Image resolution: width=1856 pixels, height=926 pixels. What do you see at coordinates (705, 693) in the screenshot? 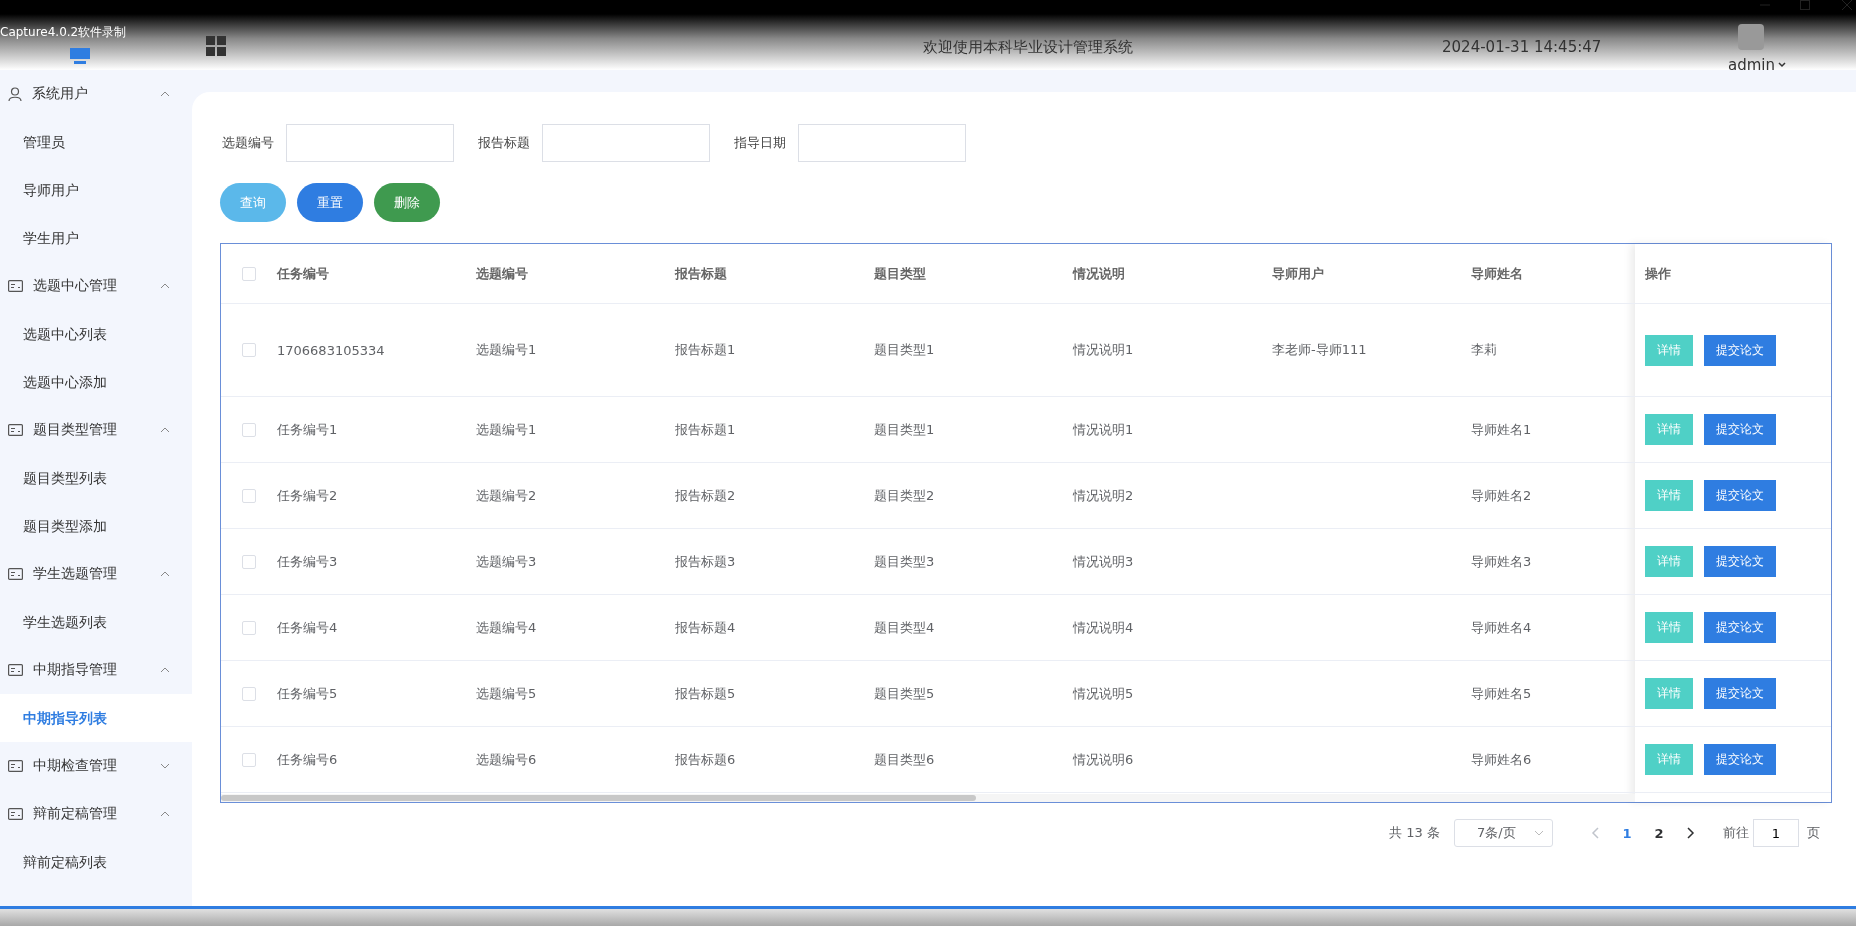
I see `table-cell: 报告标题5` at bounding box center [705, 693].